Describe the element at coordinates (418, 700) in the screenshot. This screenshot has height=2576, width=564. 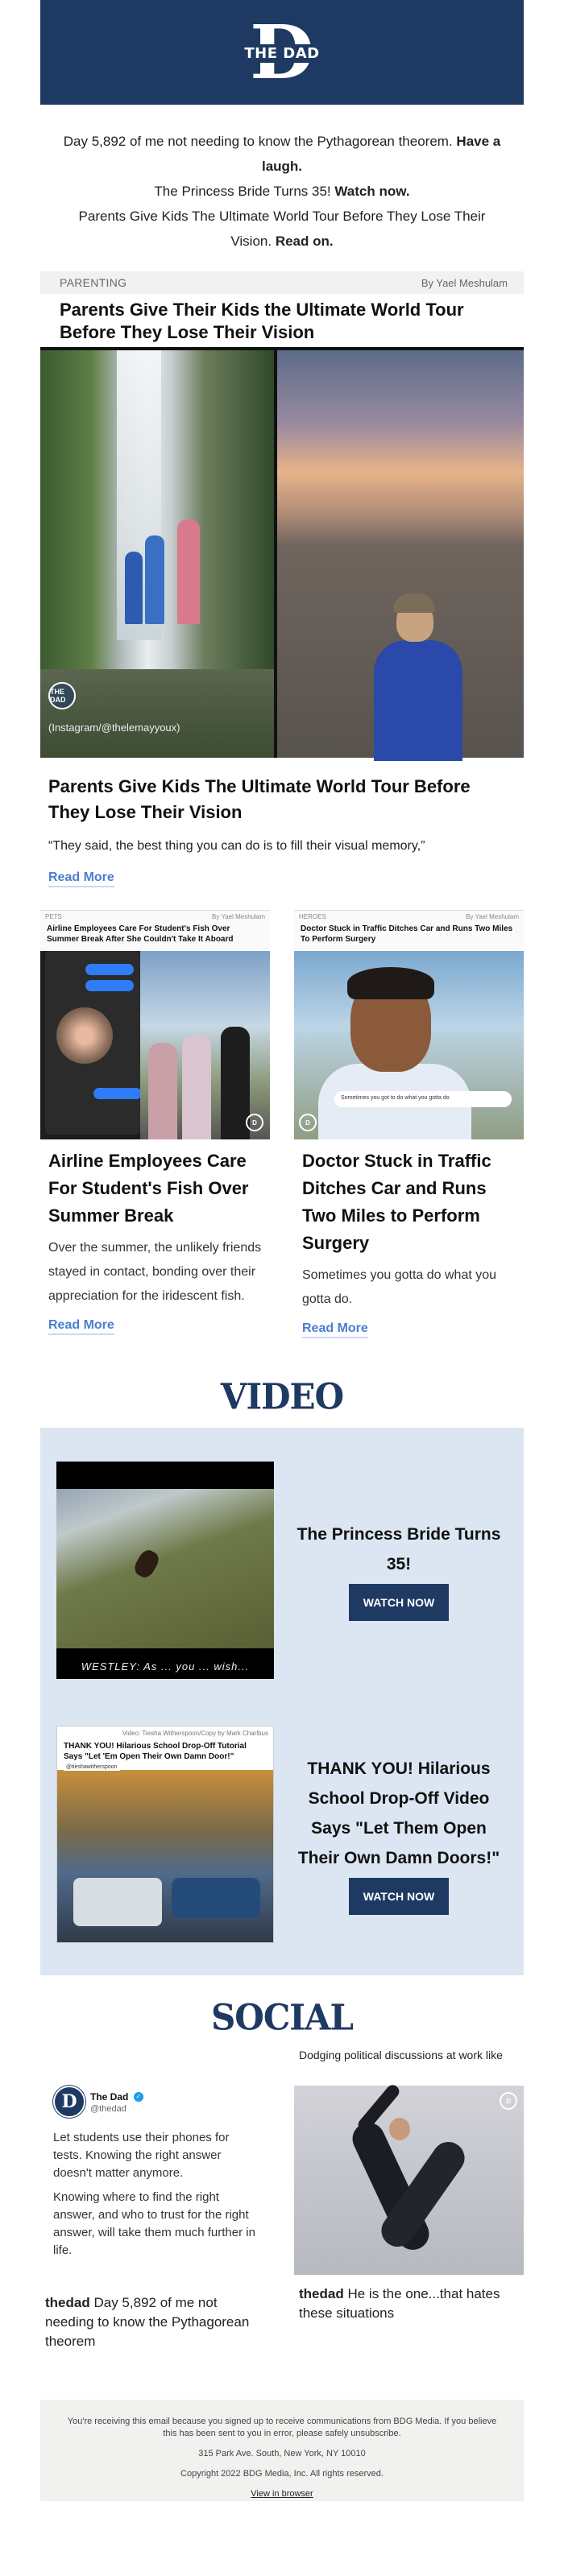
I see `boy-figure` at that location.